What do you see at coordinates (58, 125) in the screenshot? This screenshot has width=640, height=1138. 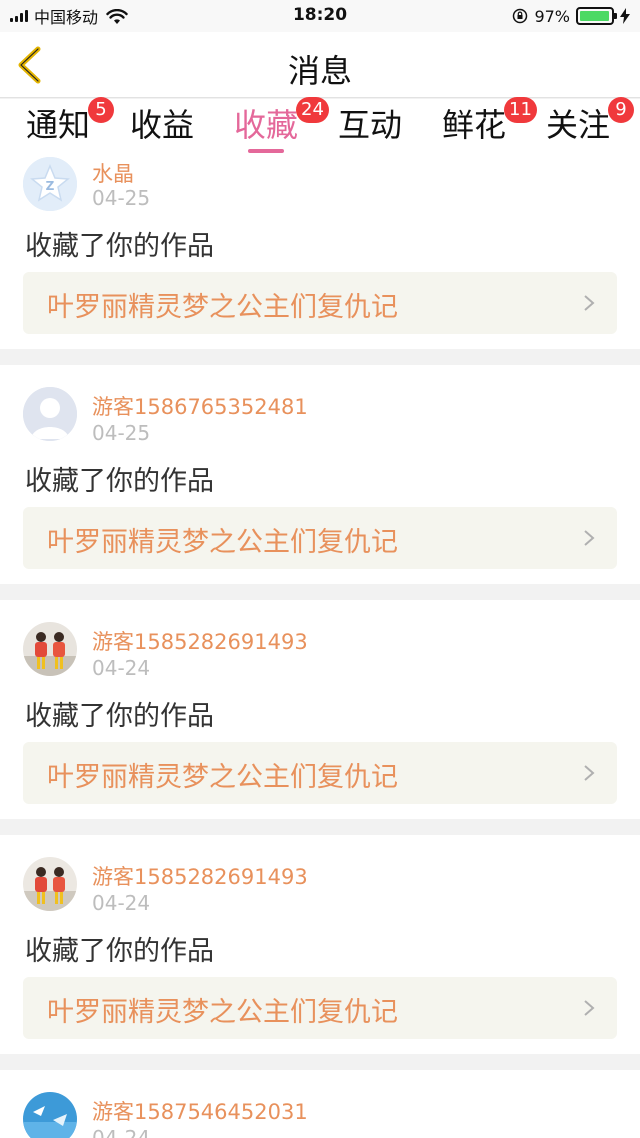 I see `tab-label: 通知` at bounding box center [58, 125].